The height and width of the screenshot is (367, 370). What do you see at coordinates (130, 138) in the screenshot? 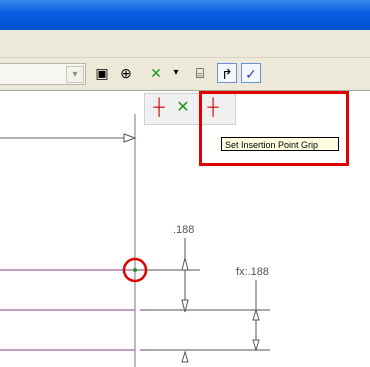
I see `arrow-icon` at bounding box center [130, 138].